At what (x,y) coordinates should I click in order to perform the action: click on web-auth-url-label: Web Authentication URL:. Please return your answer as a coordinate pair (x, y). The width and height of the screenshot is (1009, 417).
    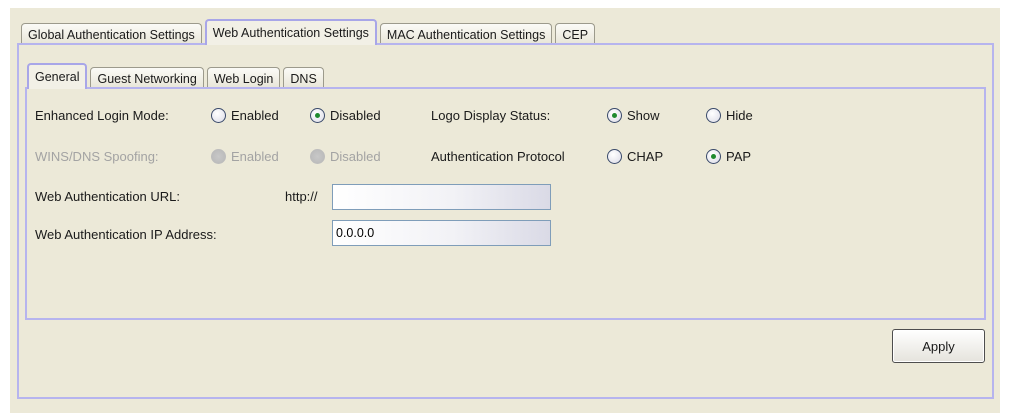
    Looking at the image, I should click on (108, 196).